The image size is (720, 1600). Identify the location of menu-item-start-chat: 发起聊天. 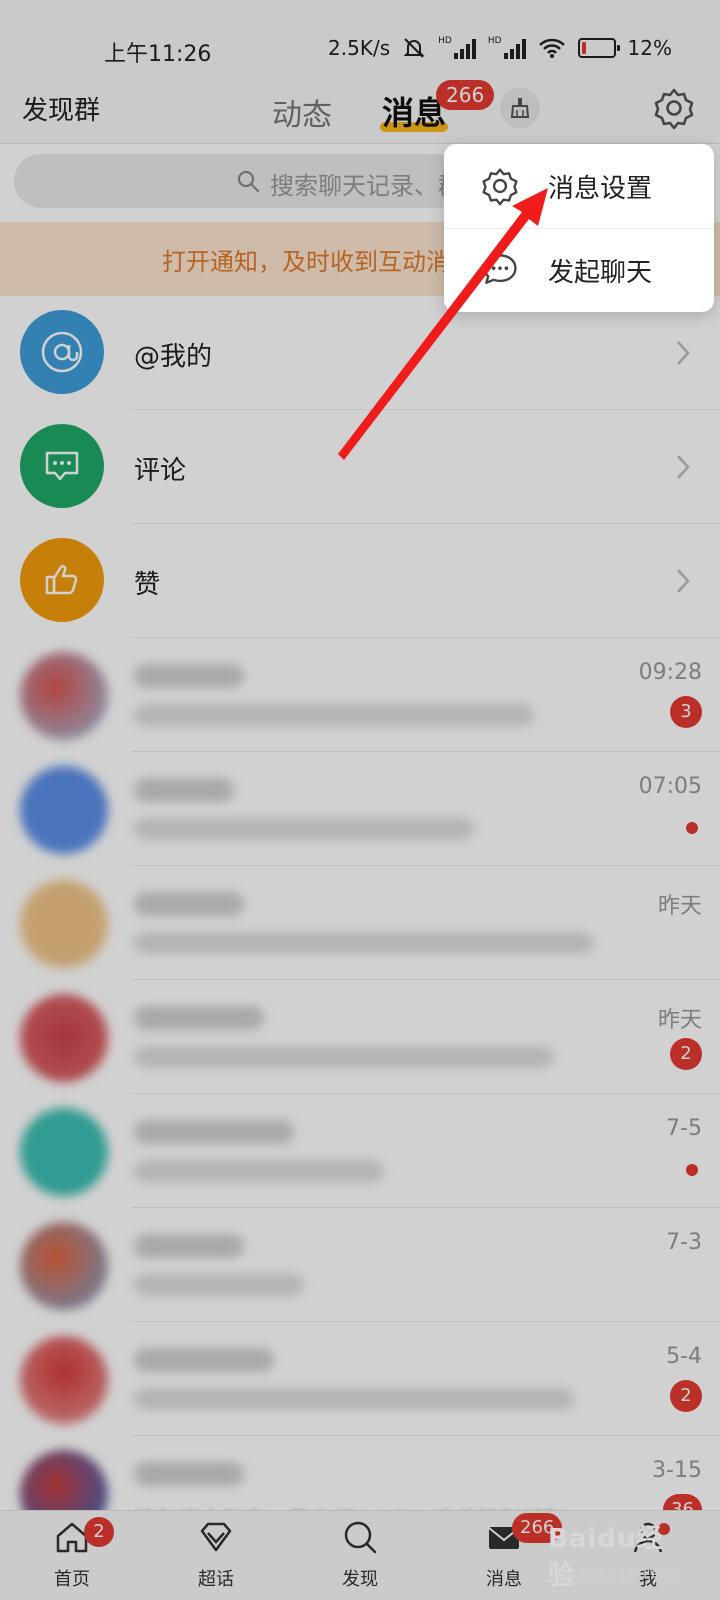
(579, 270).